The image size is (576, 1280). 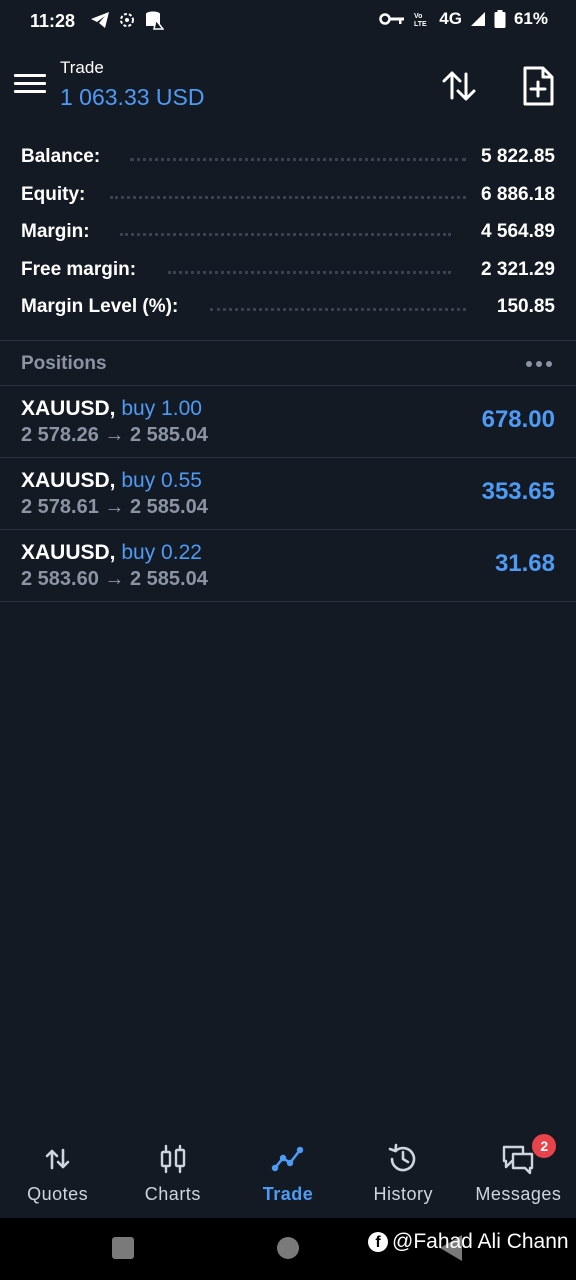 I want to click on summary-label: Balance:, so click(x=65, y=157).